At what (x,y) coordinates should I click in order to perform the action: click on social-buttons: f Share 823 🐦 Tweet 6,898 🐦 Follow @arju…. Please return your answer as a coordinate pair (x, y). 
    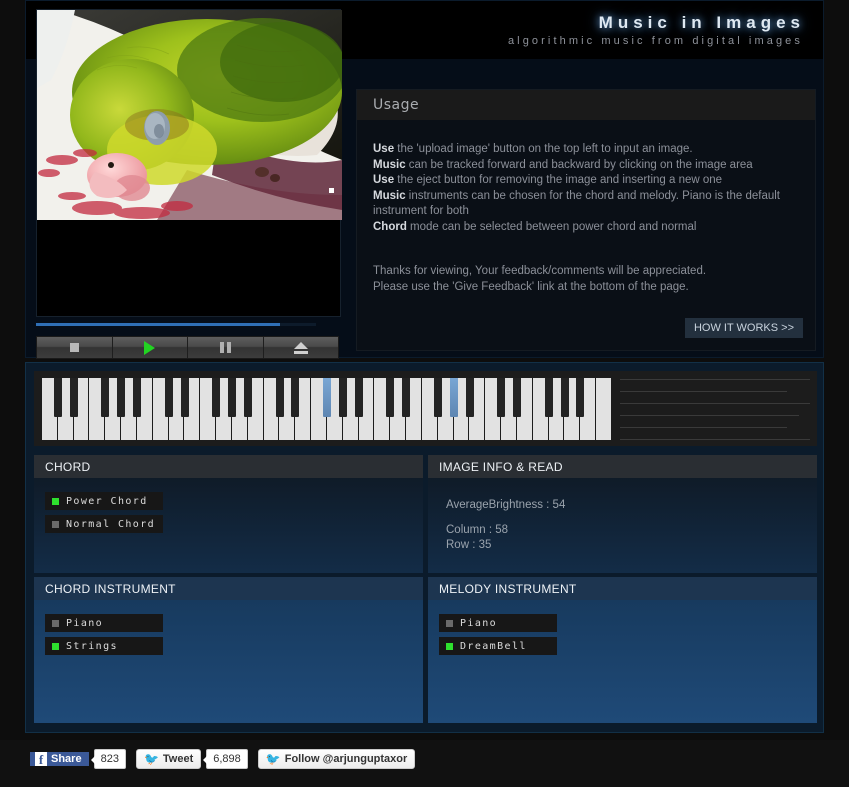
    Looking at the image, I should click on (223, 759).